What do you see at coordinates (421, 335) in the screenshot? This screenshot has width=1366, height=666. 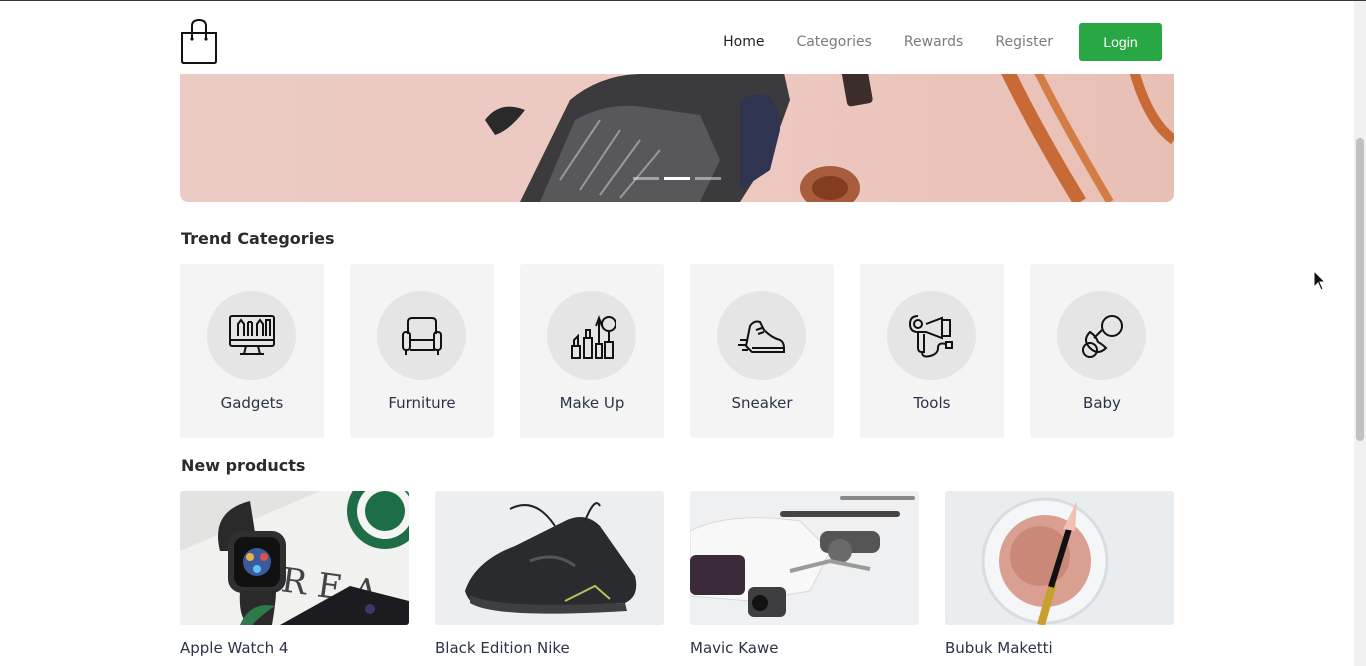 I see `armchair-icon` at bounding box center [421, 335].